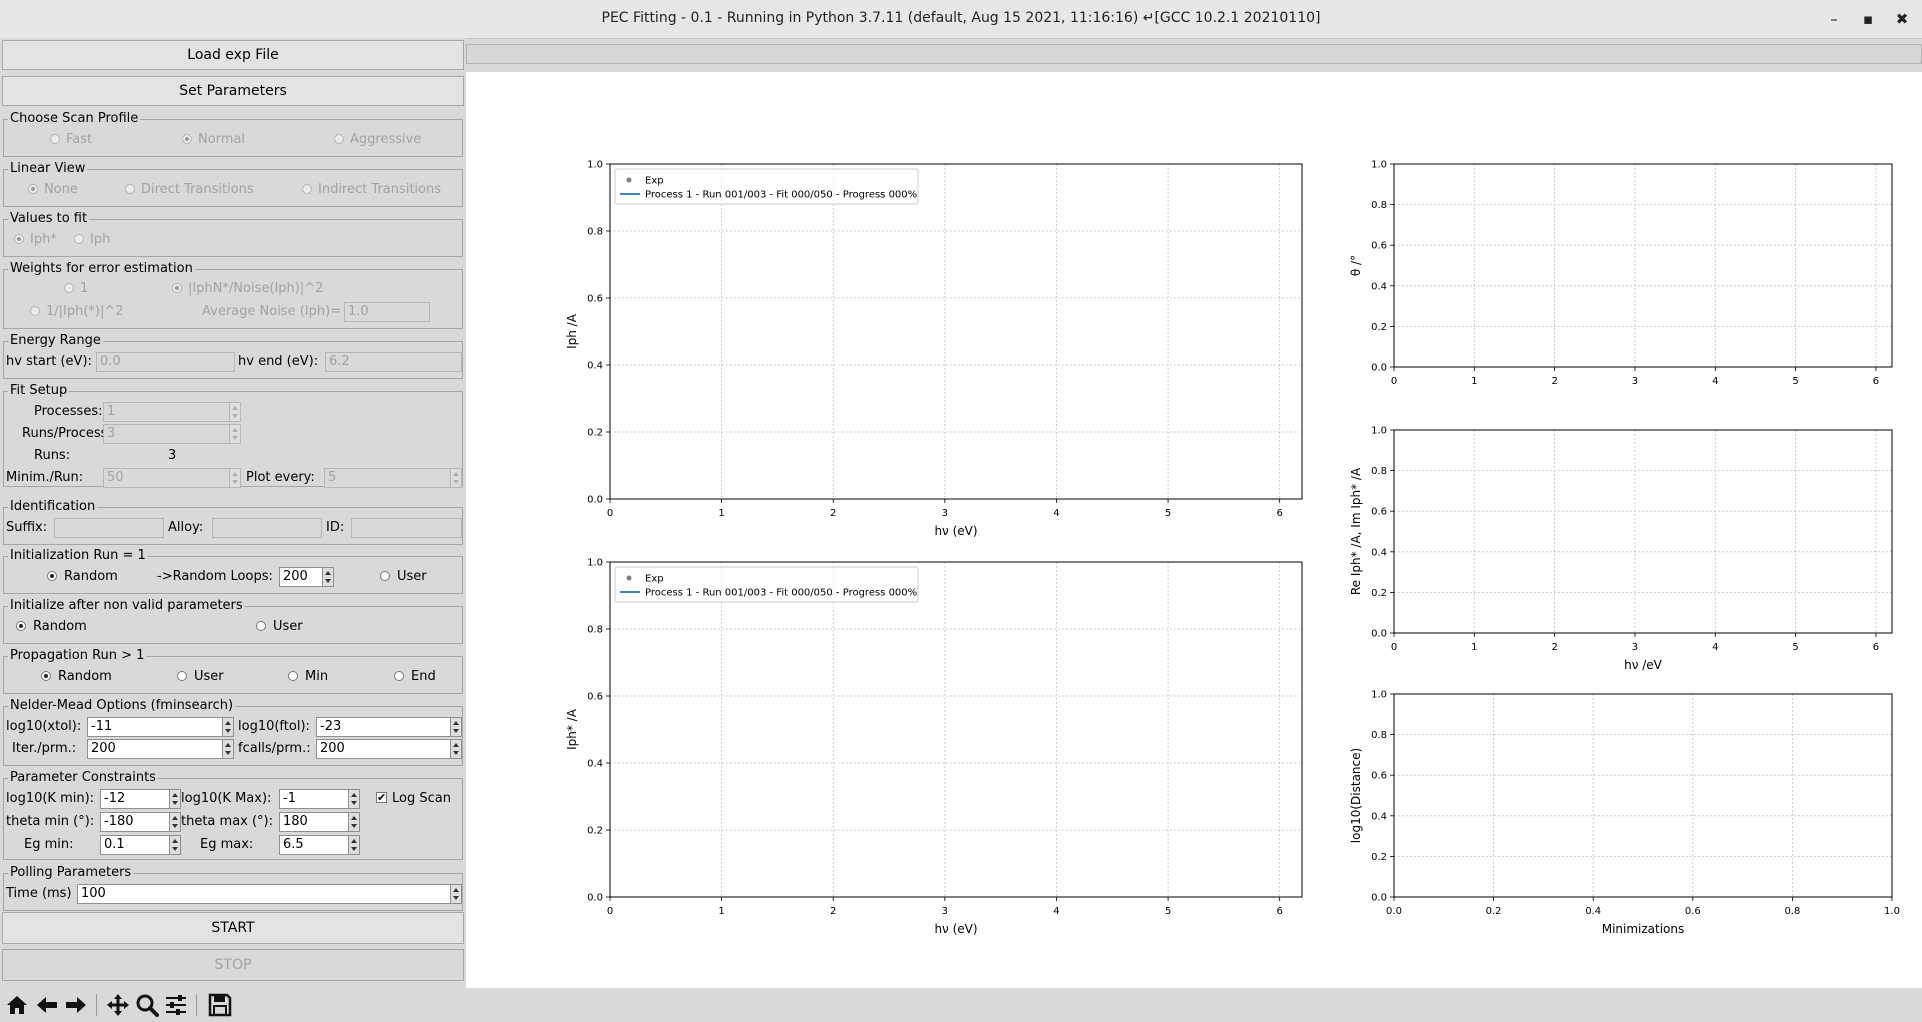 The height and width of the screenshot is (1022, 1922). What do you see at coordinates (74, 119) in the screenshot?
I see `scan-profile-title: Choose Scan Profile` at bounding box center [74, 119].